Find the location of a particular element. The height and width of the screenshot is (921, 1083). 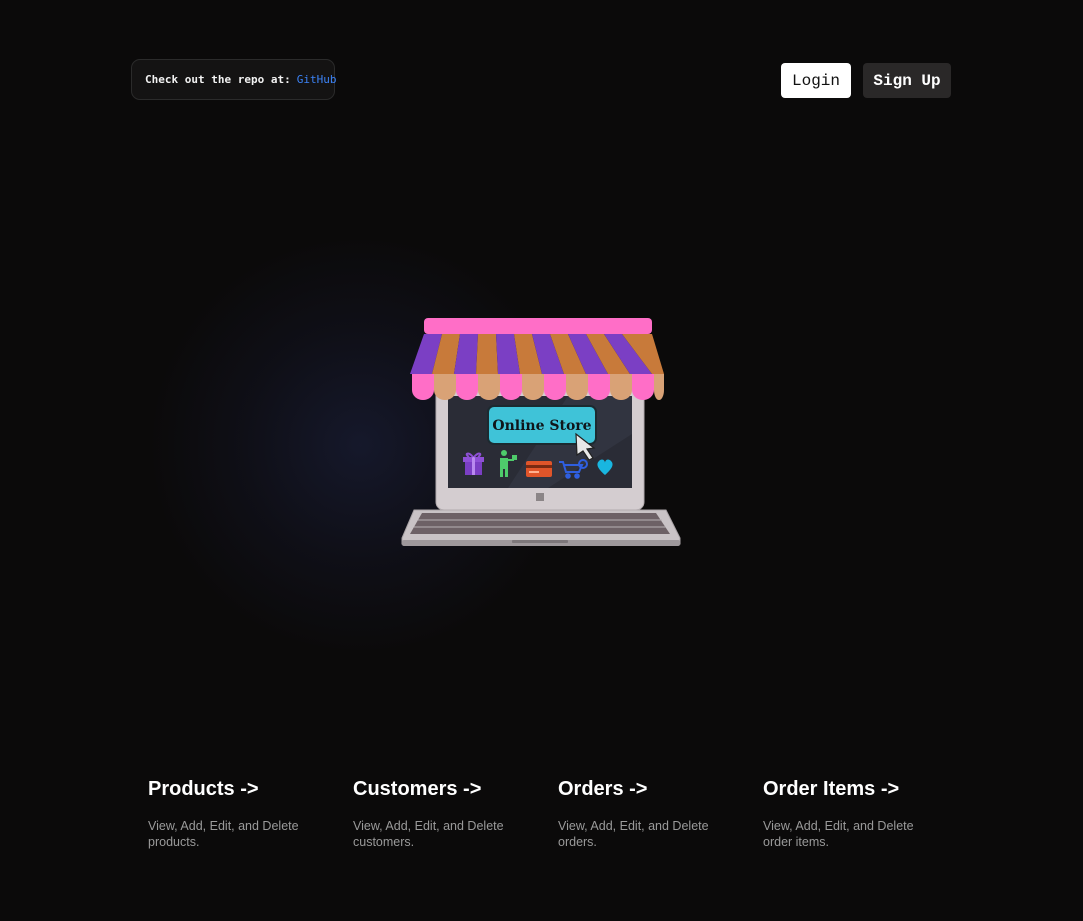

repo-text: Check out the repo at: is located at coordinates (218, 79).